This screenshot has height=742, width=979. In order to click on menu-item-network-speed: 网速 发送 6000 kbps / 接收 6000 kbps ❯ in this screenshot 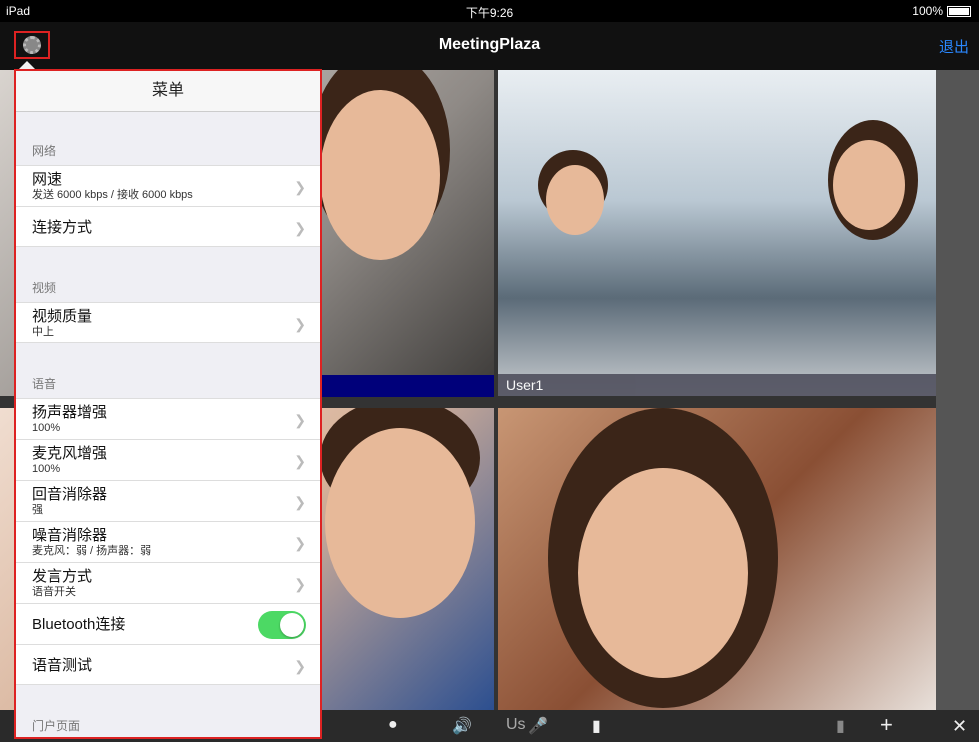, I will do `click(168, 185)`.